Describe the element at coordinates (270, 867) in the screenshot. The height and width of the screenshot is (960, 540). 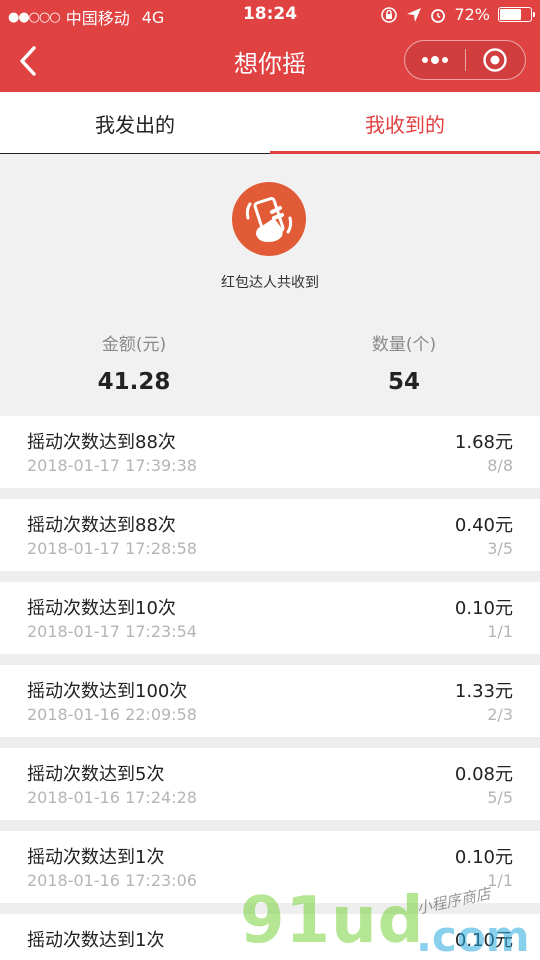
I see `list-item: 摇动次数达到1次 2018-01-16 17:23:06 0.10元 1/1` at that location.